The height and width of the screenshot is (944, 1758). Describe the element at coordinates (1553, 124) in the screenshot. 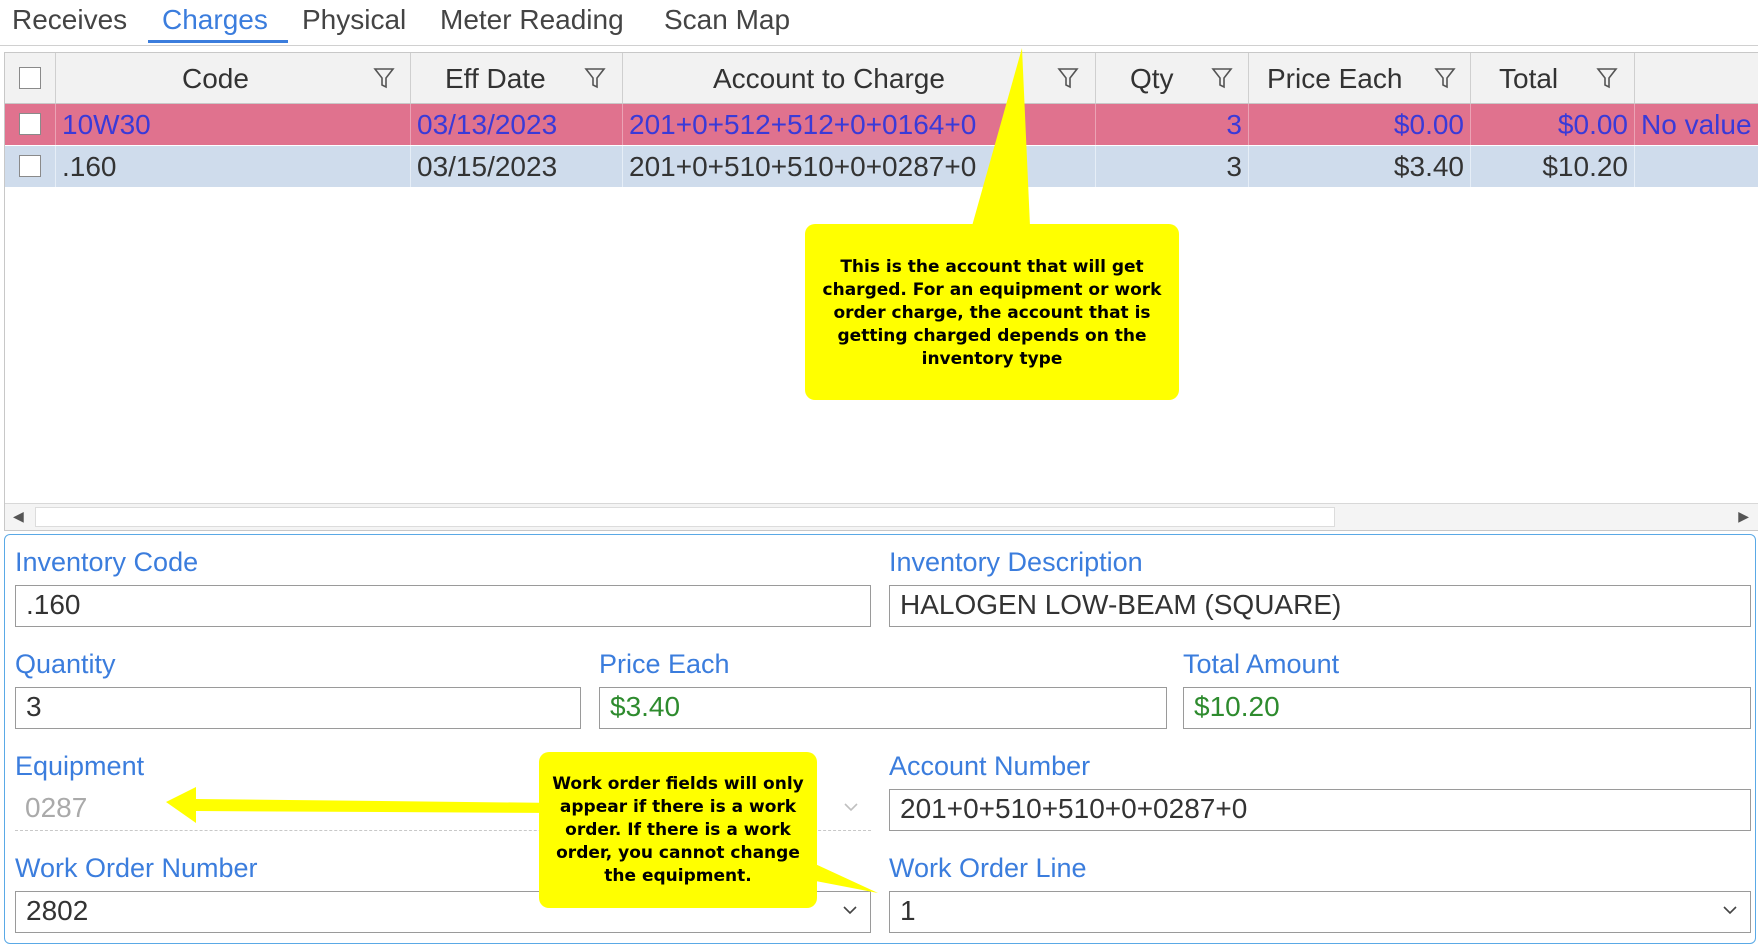

I see `cell-total: $0.00` at that location.